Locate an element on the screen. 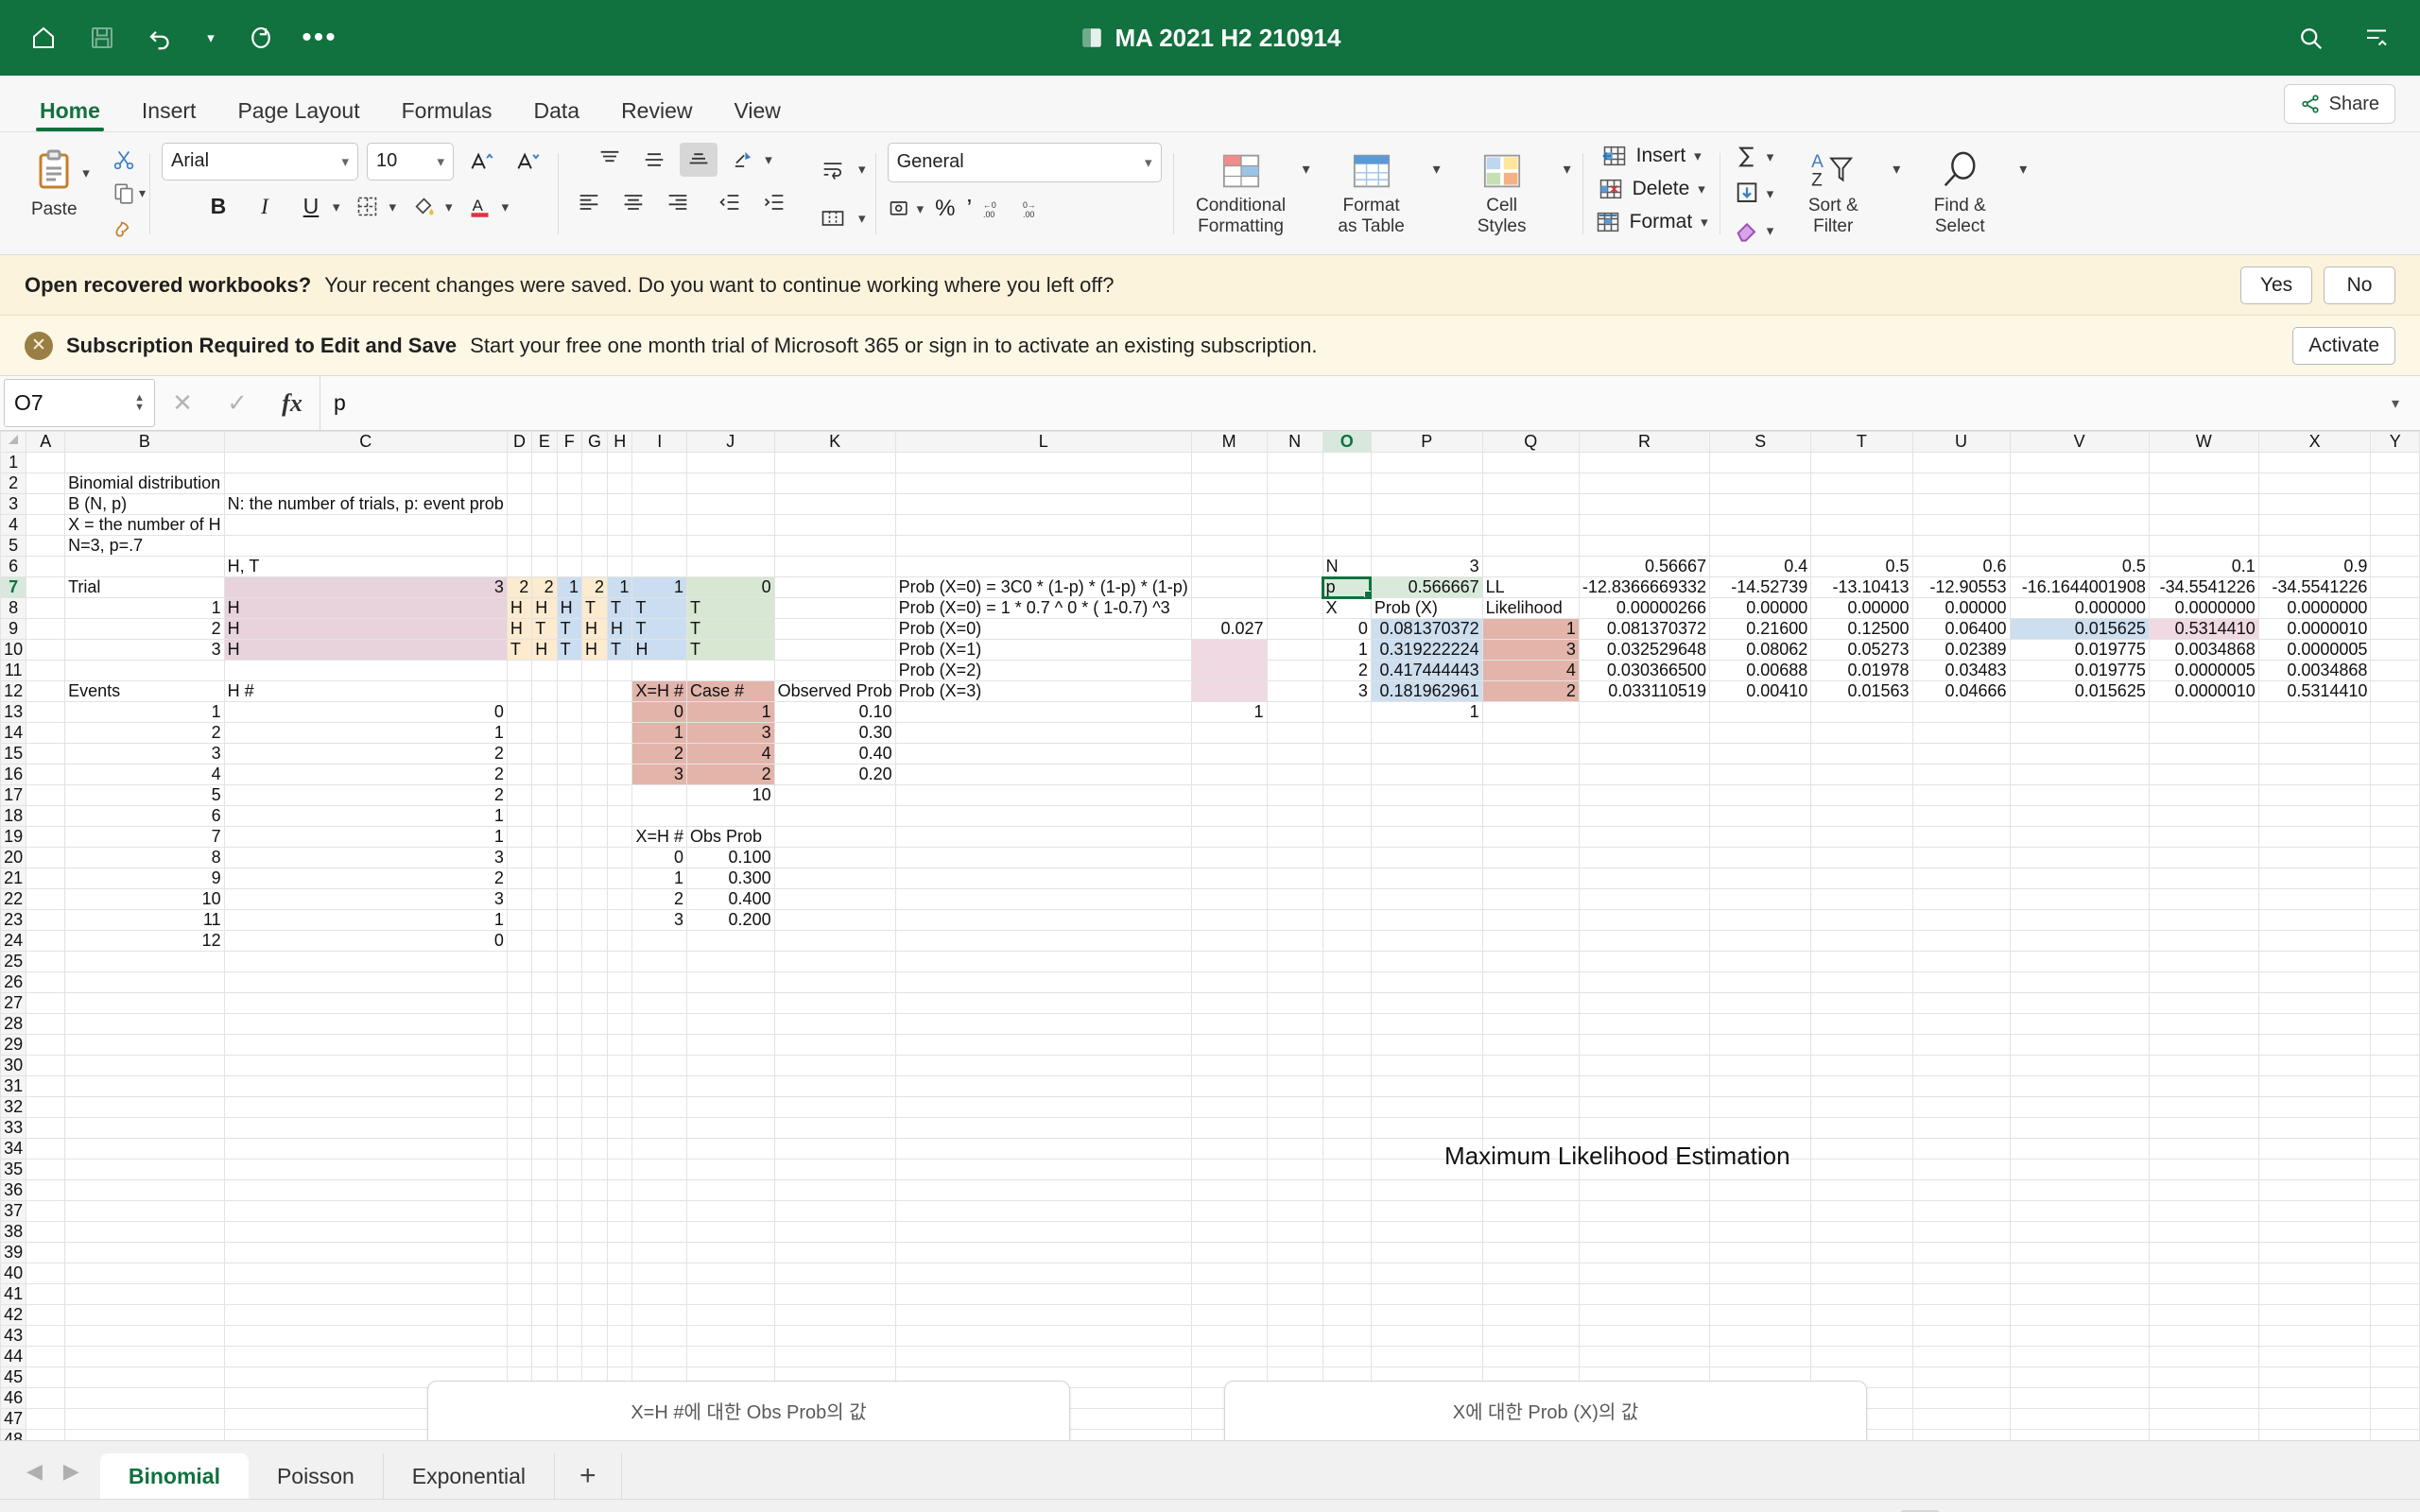 This screenshot has height=1512, width=2420. cell-y22 is located at coordinates (2395, 899).